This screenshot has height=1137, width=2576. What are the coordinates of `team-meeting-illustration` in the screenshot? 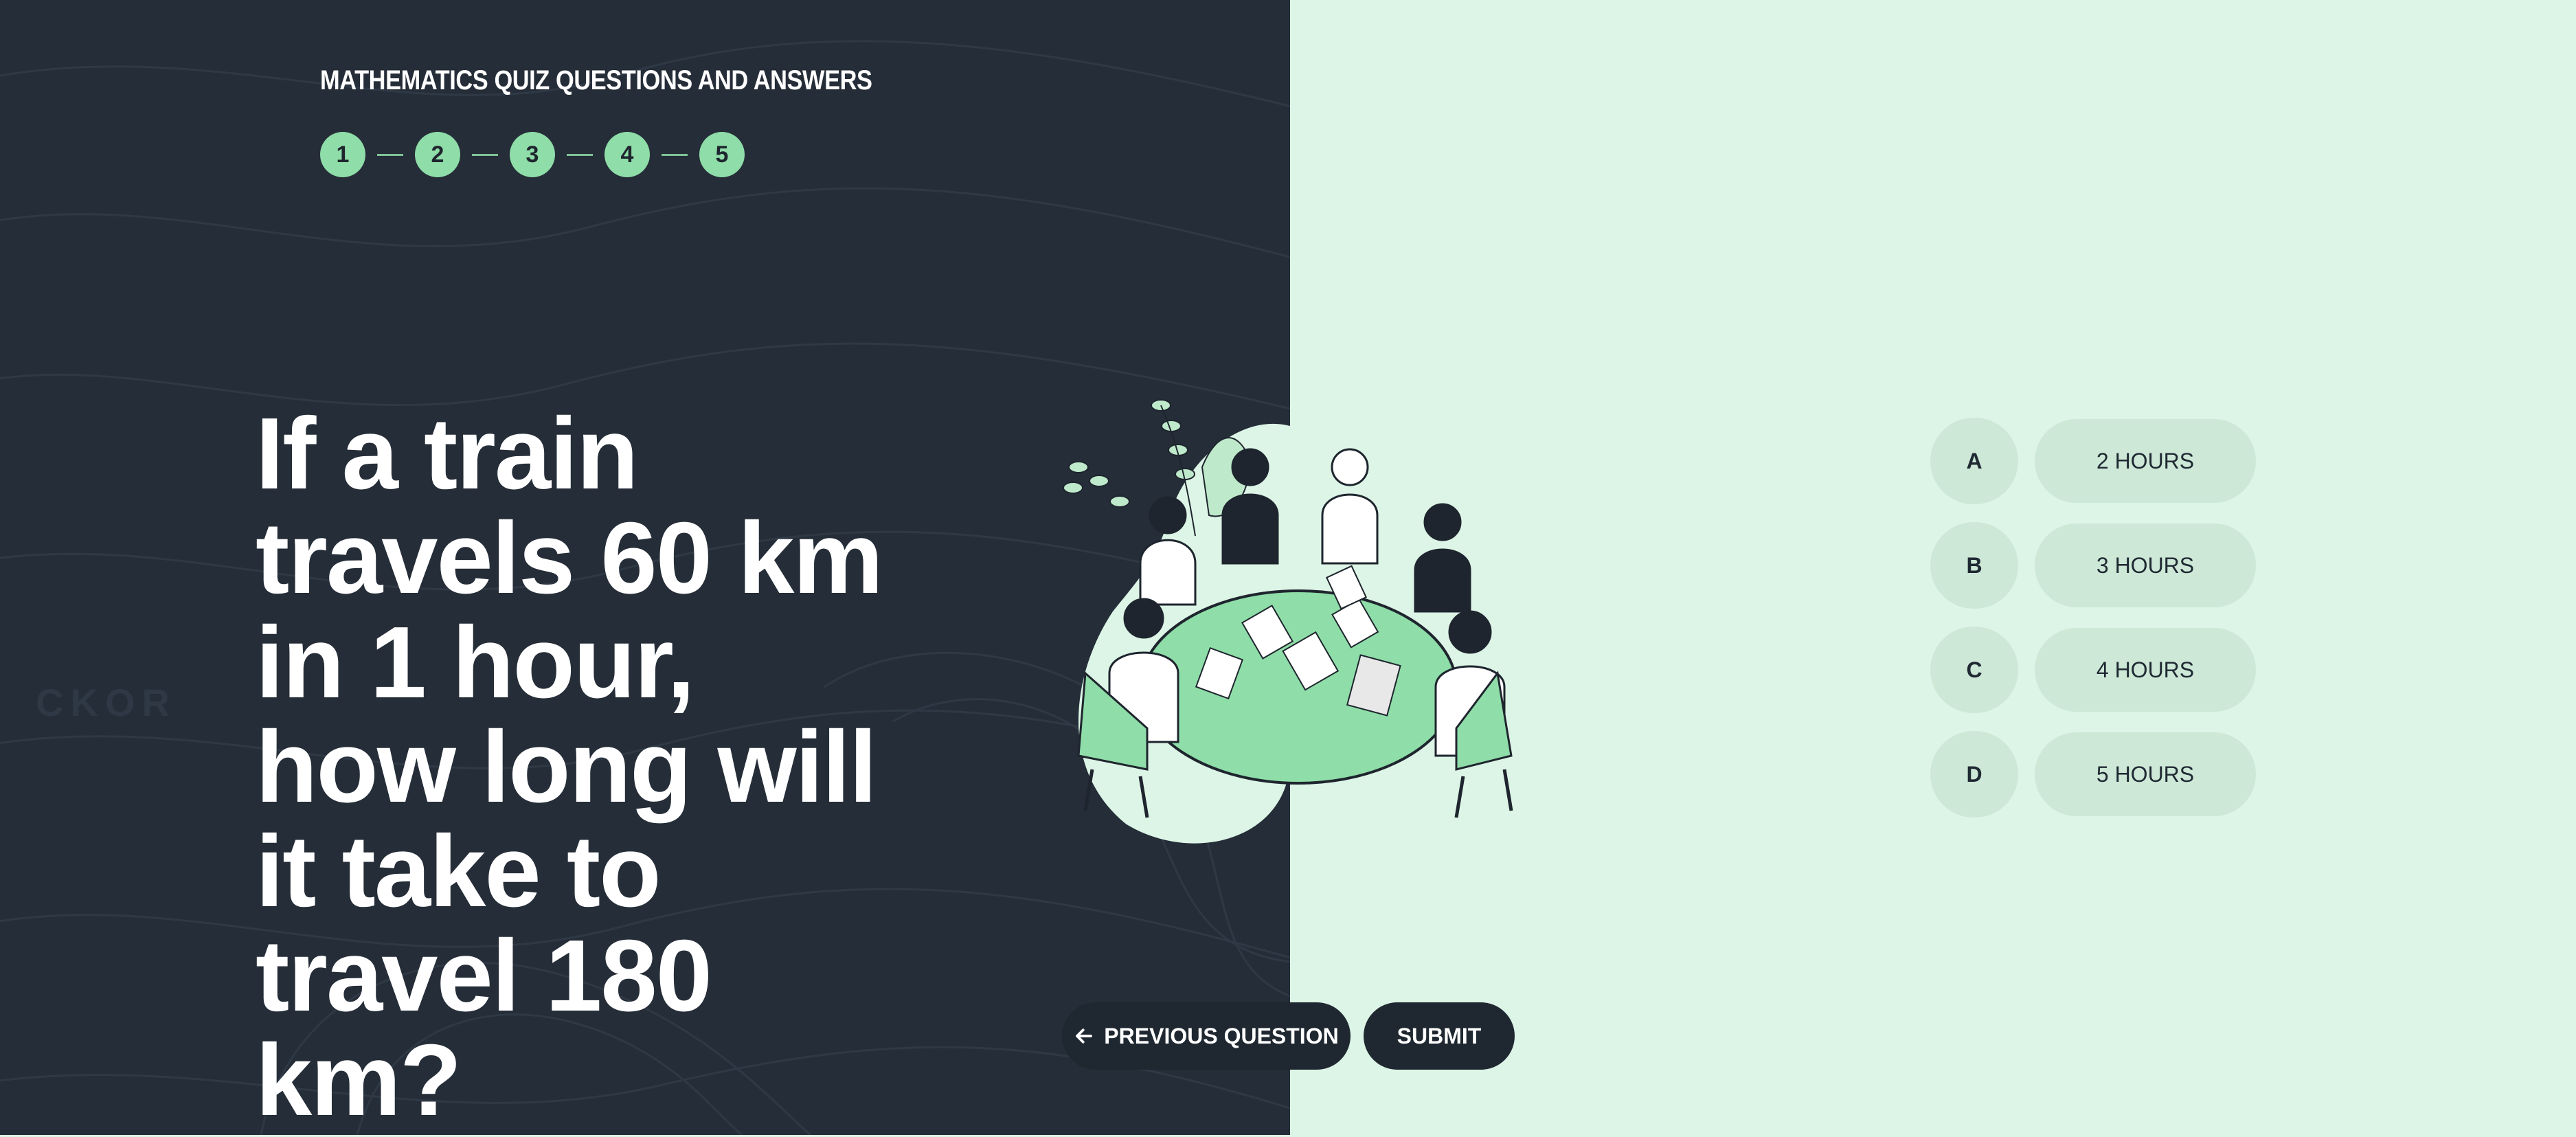 It's located at (1288, 621).